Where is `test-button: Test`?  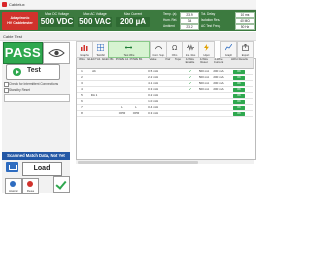 test-button: Test is located at coordinates (33, 72).